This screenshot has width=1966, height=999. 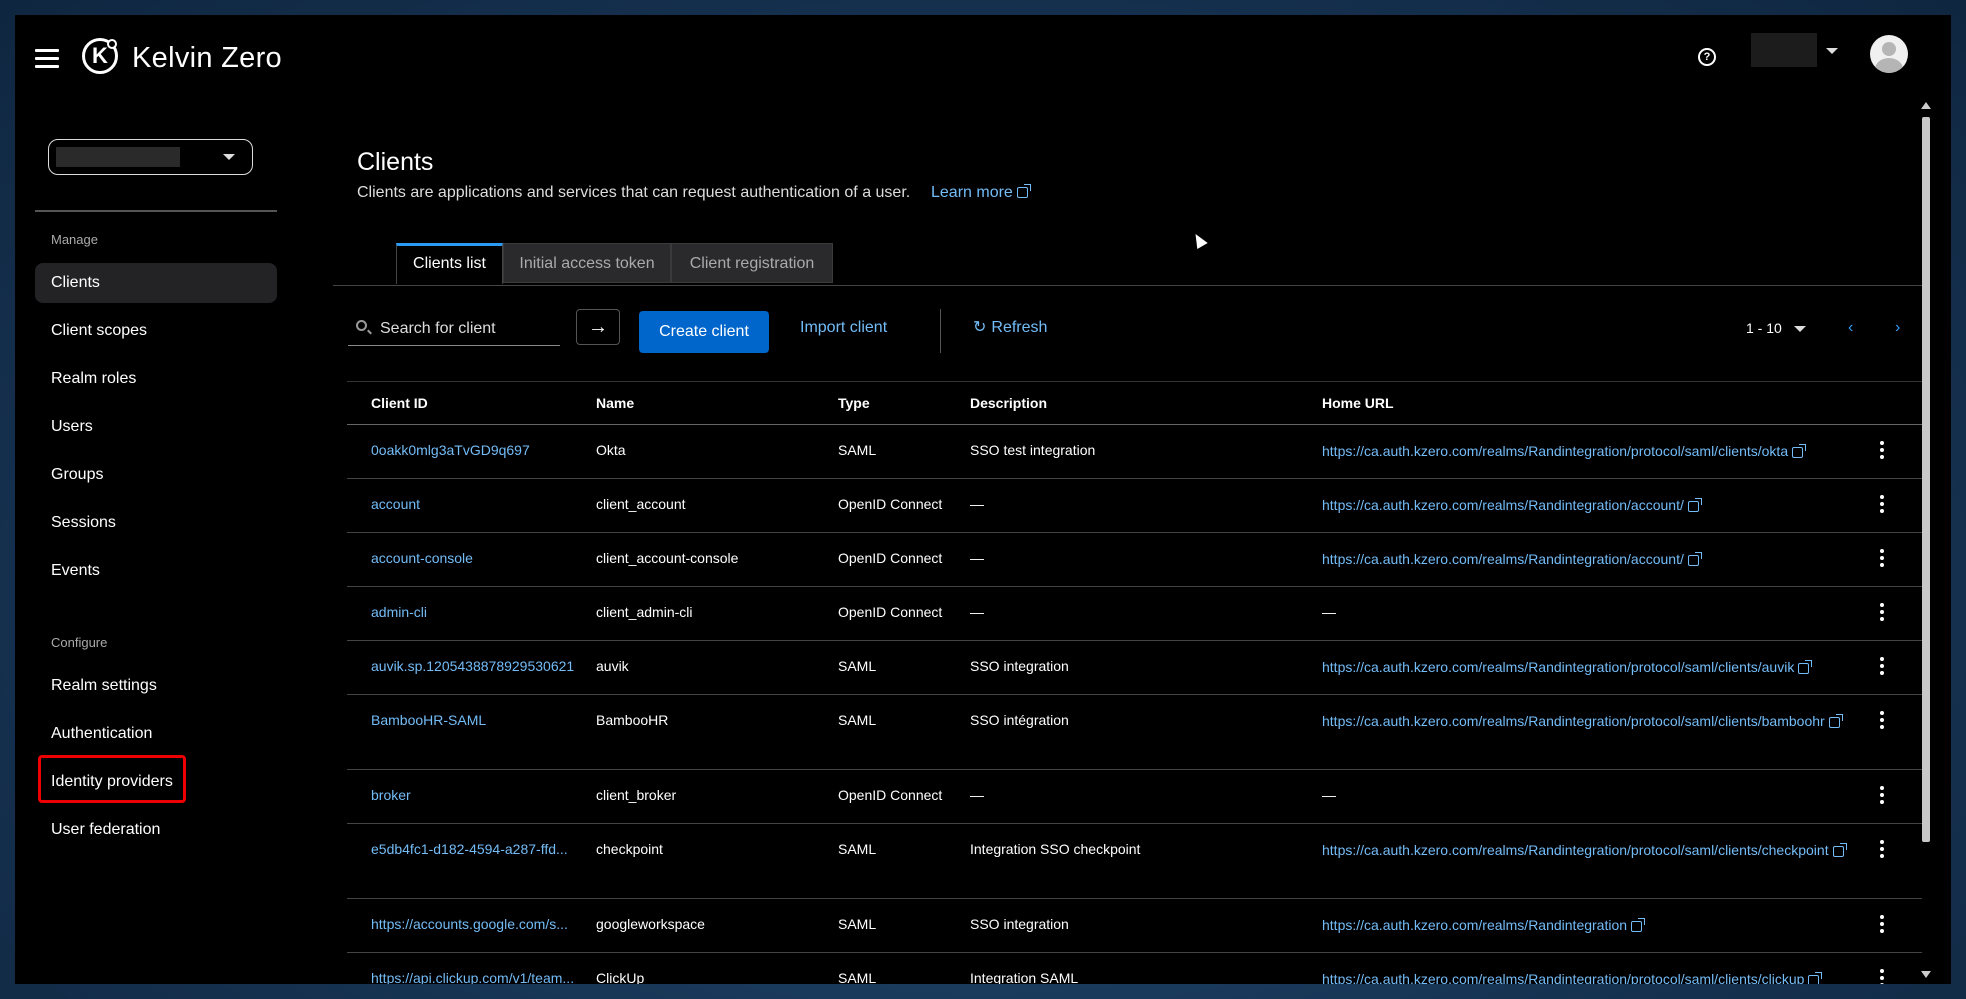 I want to click on refresh-button: ↻ Refresh, so click(x=1010, y=332).